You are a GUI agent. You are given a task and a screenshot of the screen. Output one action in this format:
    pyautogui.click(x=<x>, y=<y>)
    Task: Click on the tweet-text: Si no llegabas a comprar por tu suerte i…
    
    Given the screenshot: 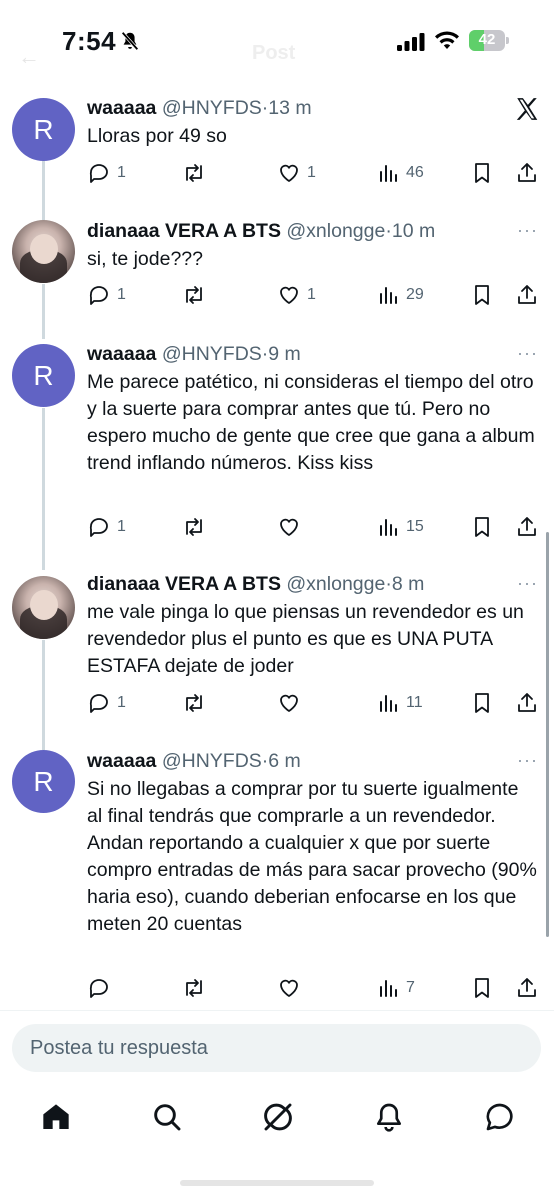 What is the action you would take?
    pyautogui.click(x=312, y=856)
    